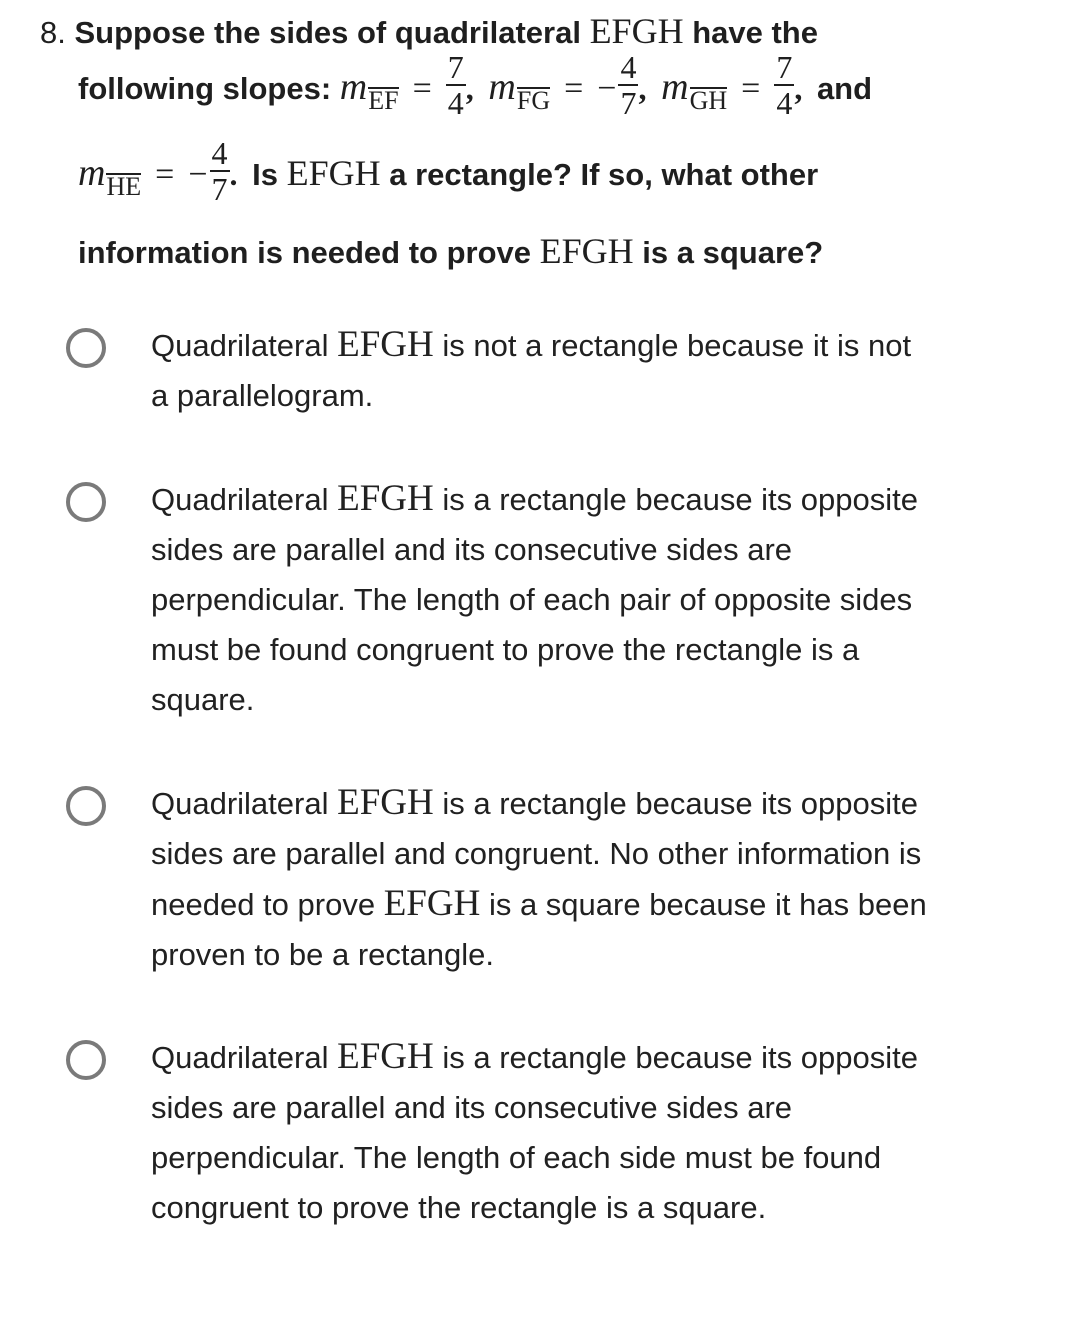 The height and width of the screenshot is (1332, 1080). What do you see at coordinates (263, 904) in the screenshot?
I see `option-prefix: needed to prove` at bounding box center [263, 904].